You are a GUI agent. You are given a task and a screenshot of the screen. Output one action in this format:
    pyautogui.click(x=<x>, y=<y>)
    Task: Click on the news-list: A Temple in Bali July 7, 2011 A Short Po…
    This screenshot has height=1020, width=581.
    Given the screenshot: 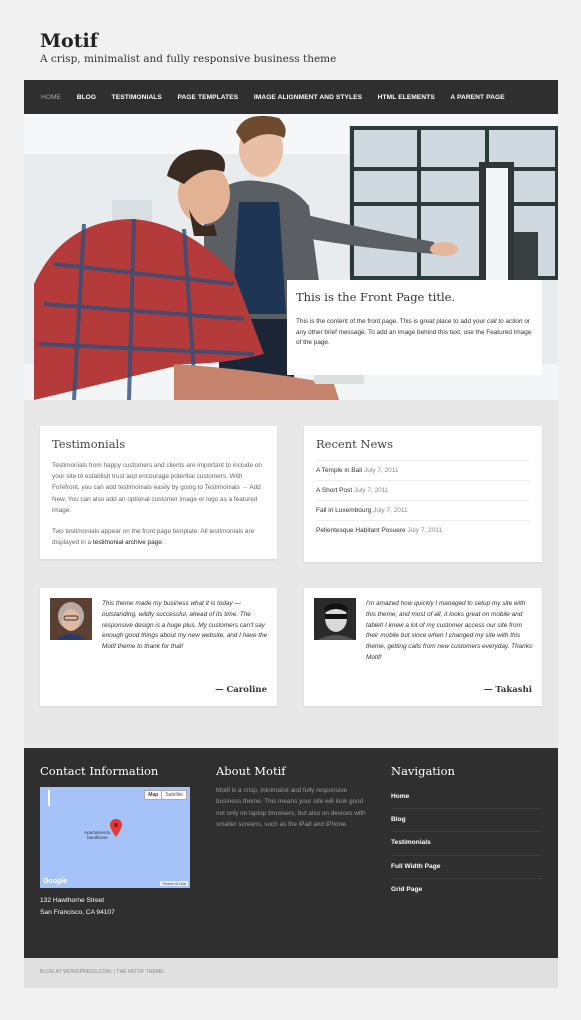 What is the action you would take?
    pyautogui.click(x=423, y=500)
    